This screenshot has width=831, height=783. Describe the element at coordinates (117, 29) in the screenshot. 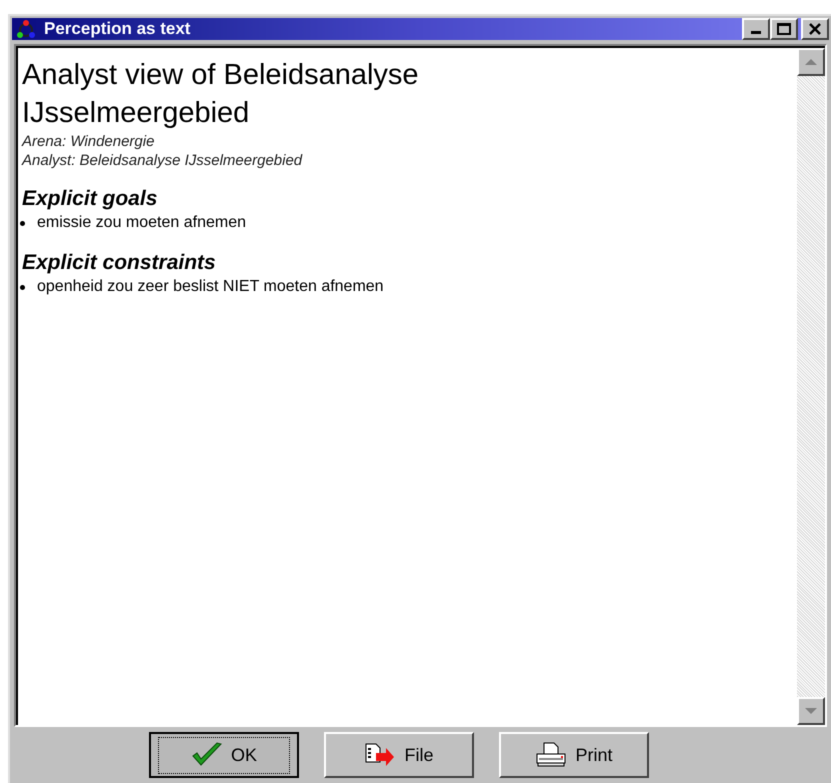

I see `window-title: Perception as text` at that location.